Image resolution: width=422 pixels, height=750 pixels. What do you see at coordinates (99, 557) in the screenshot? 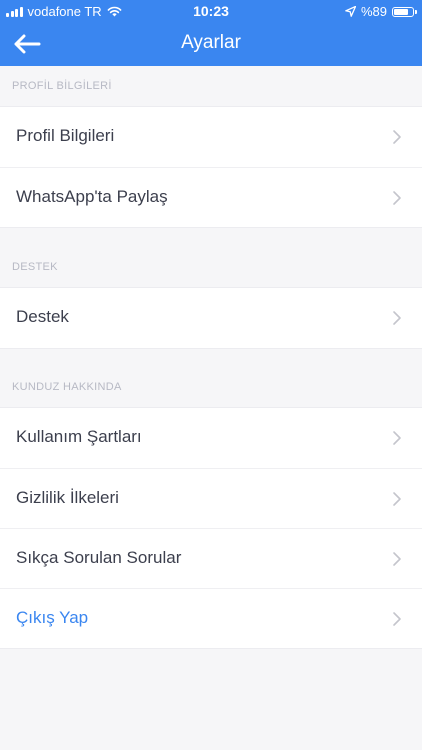
I see `list-item-label: Sıkça Sorulan Sorular` at bounding box center [99, 557].